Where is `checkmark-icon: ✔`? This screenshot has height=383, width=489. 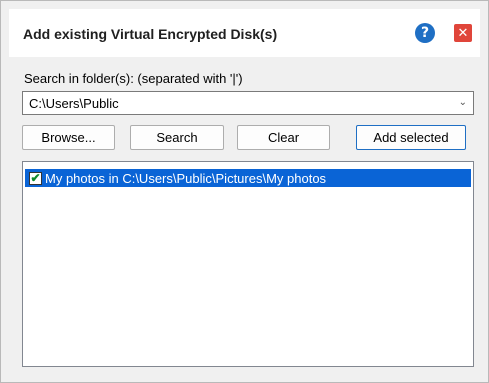
checkmark-icon: ✔ is located at coordinates (35, 178).